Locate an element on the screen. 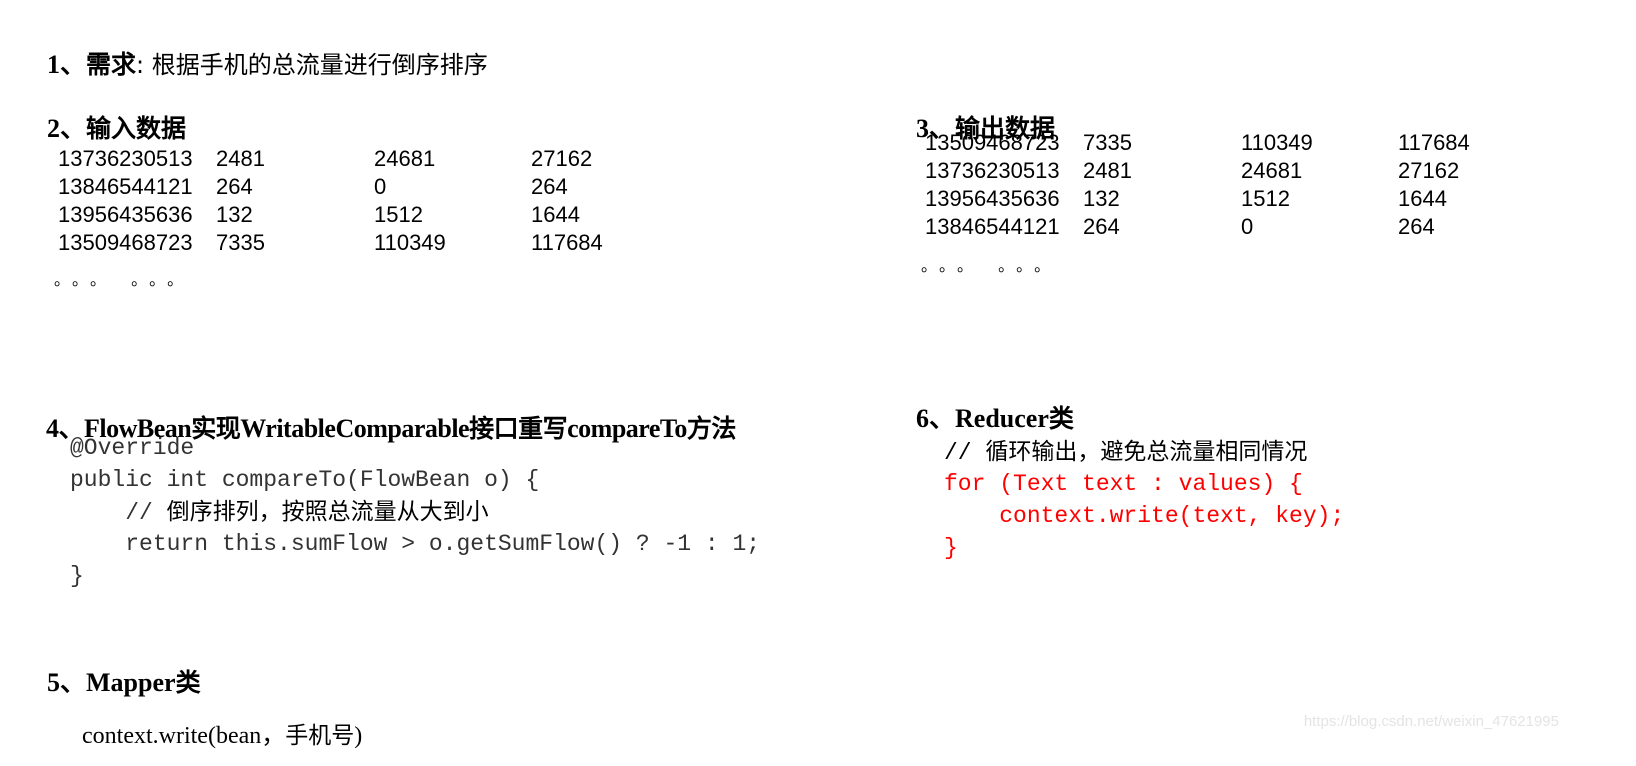 The width and height of the screenshot is (1636, 766). section-title-suffix: 类 is located at coordinates (1061, 418).